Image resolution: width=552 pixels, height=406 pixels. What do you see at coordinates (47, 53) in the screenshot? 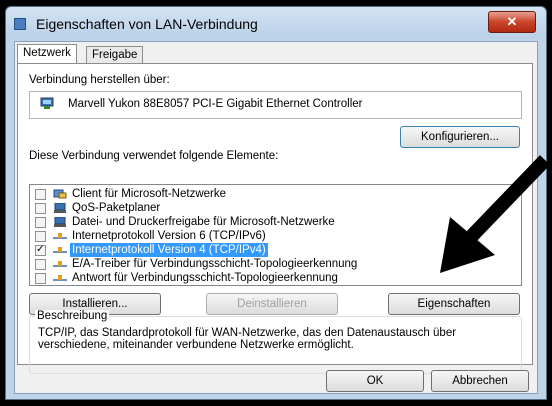
I see `tab-netzwerk: Netzwerk` at bounding box center [47, 53].